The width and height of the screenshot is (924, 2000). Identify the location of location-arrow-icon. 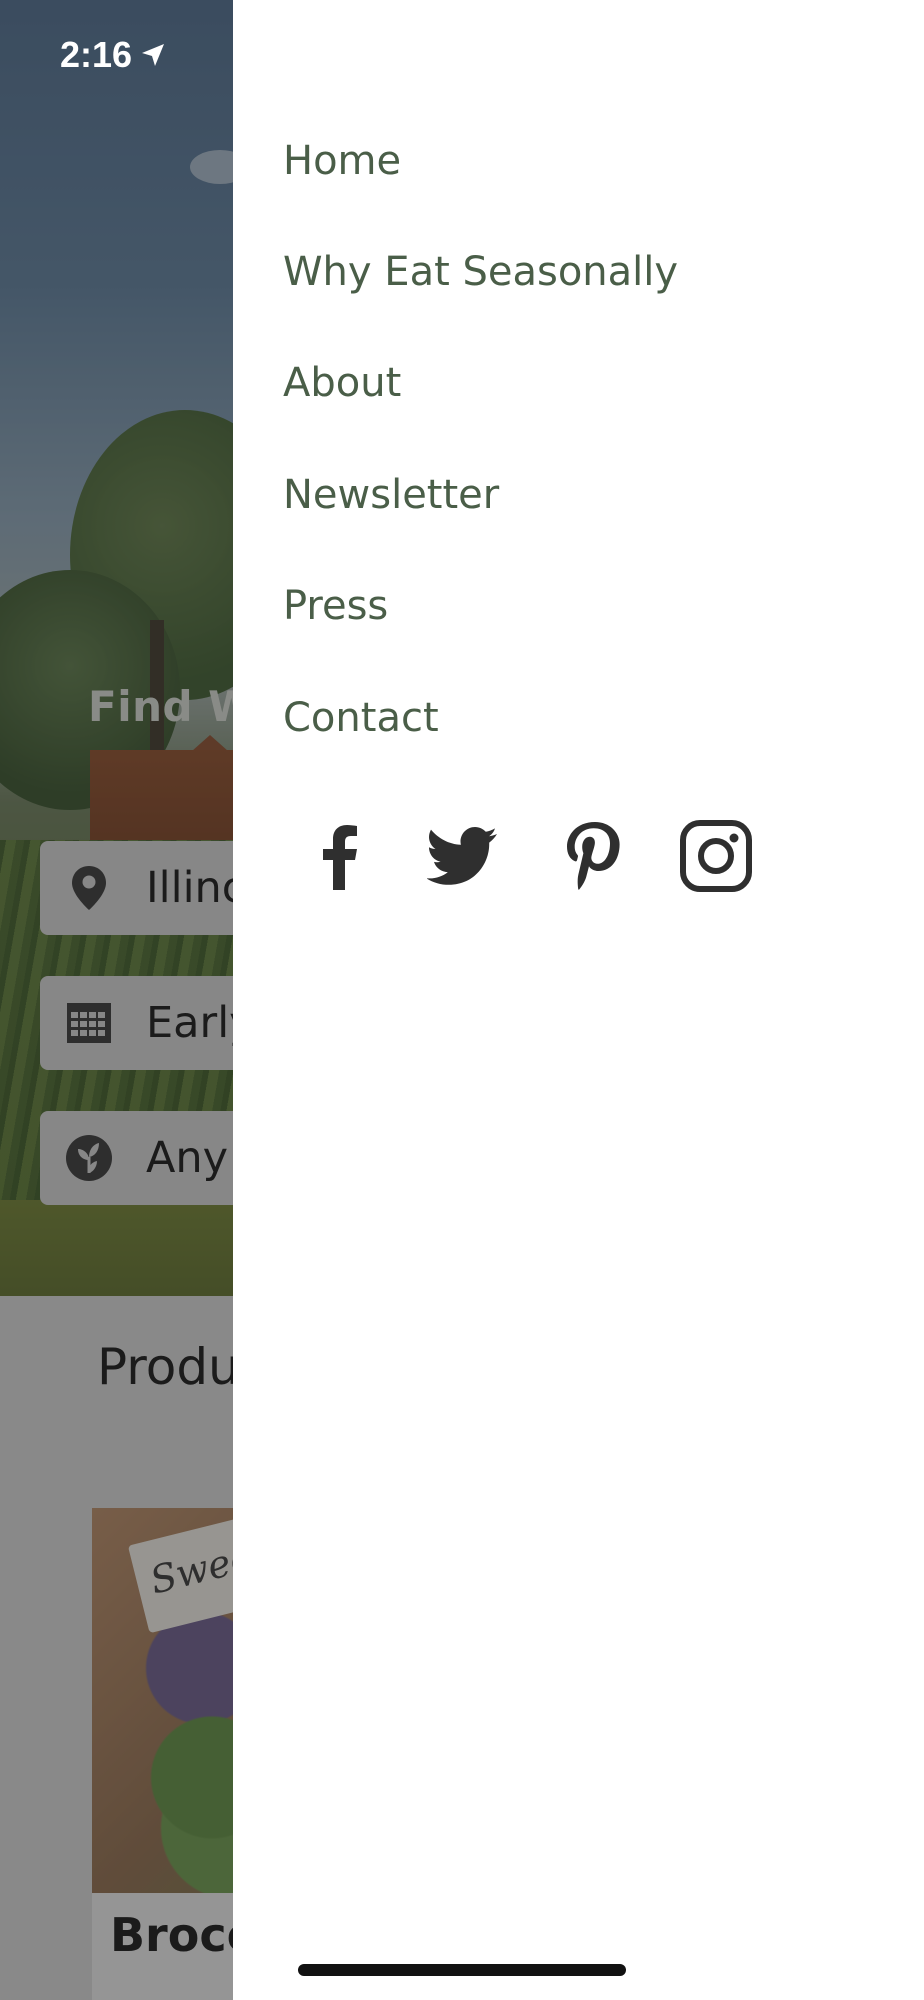
(153, 55).